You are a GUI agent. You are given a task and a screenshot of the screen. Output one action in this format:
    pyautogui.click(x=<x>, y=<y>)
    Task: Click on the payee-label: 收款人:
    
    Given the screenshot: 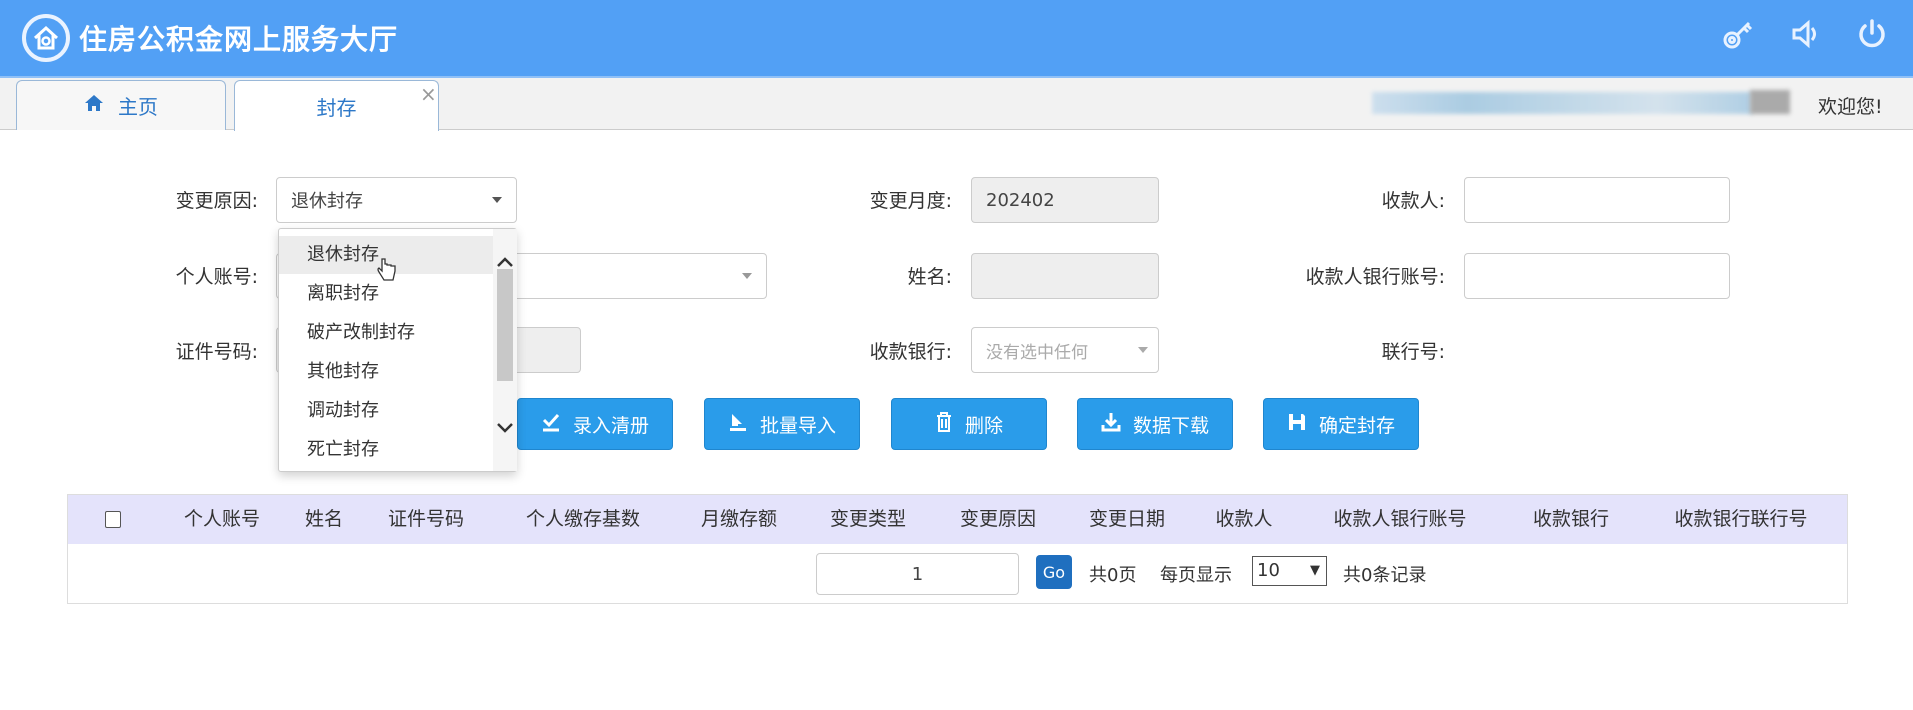 What is the action you would take?
    pyautogui.click(x=1413, y=201)
    